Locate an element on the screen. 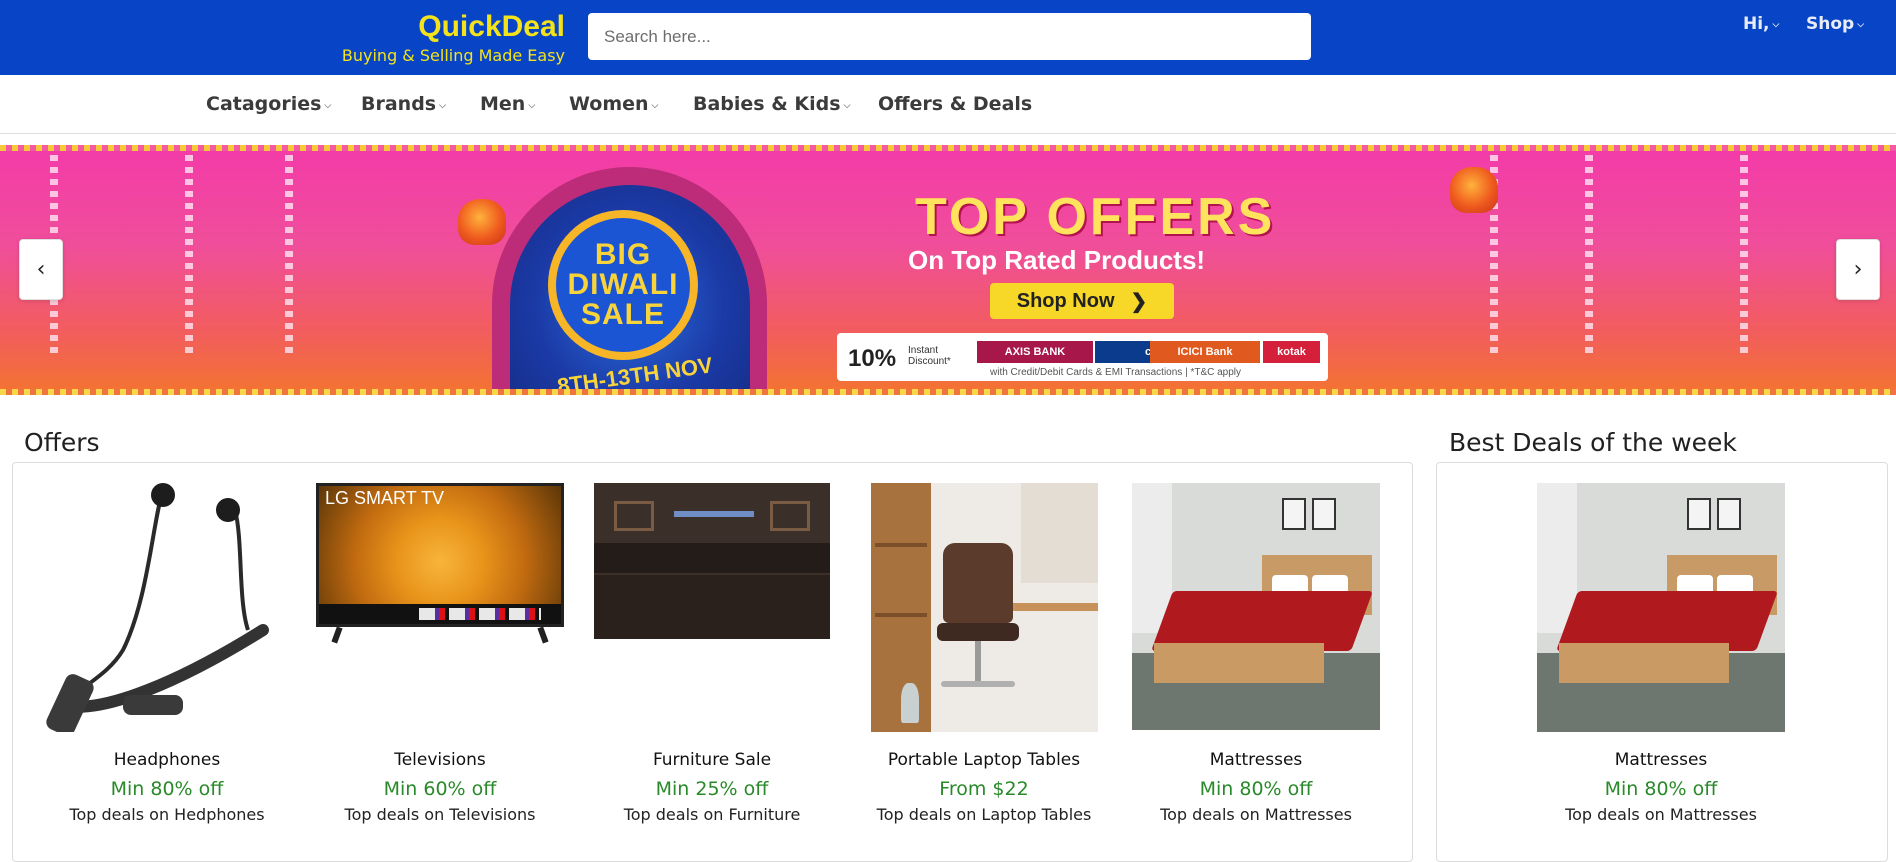 This screenshot has height=862, width=1896. shop-menu: Shop ⌵ is located at coordinates (1835, 24).